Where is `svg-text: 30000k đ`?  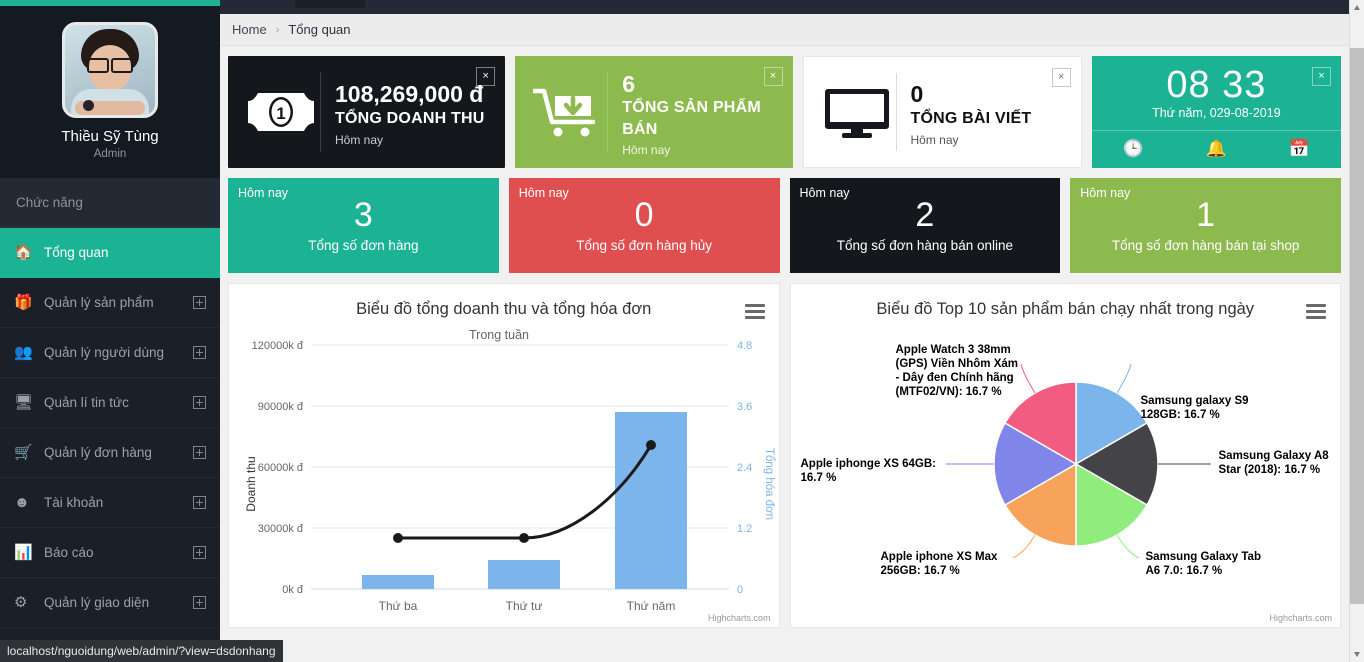 svg-text: 30000k đ is located at coordinates (281, 529).